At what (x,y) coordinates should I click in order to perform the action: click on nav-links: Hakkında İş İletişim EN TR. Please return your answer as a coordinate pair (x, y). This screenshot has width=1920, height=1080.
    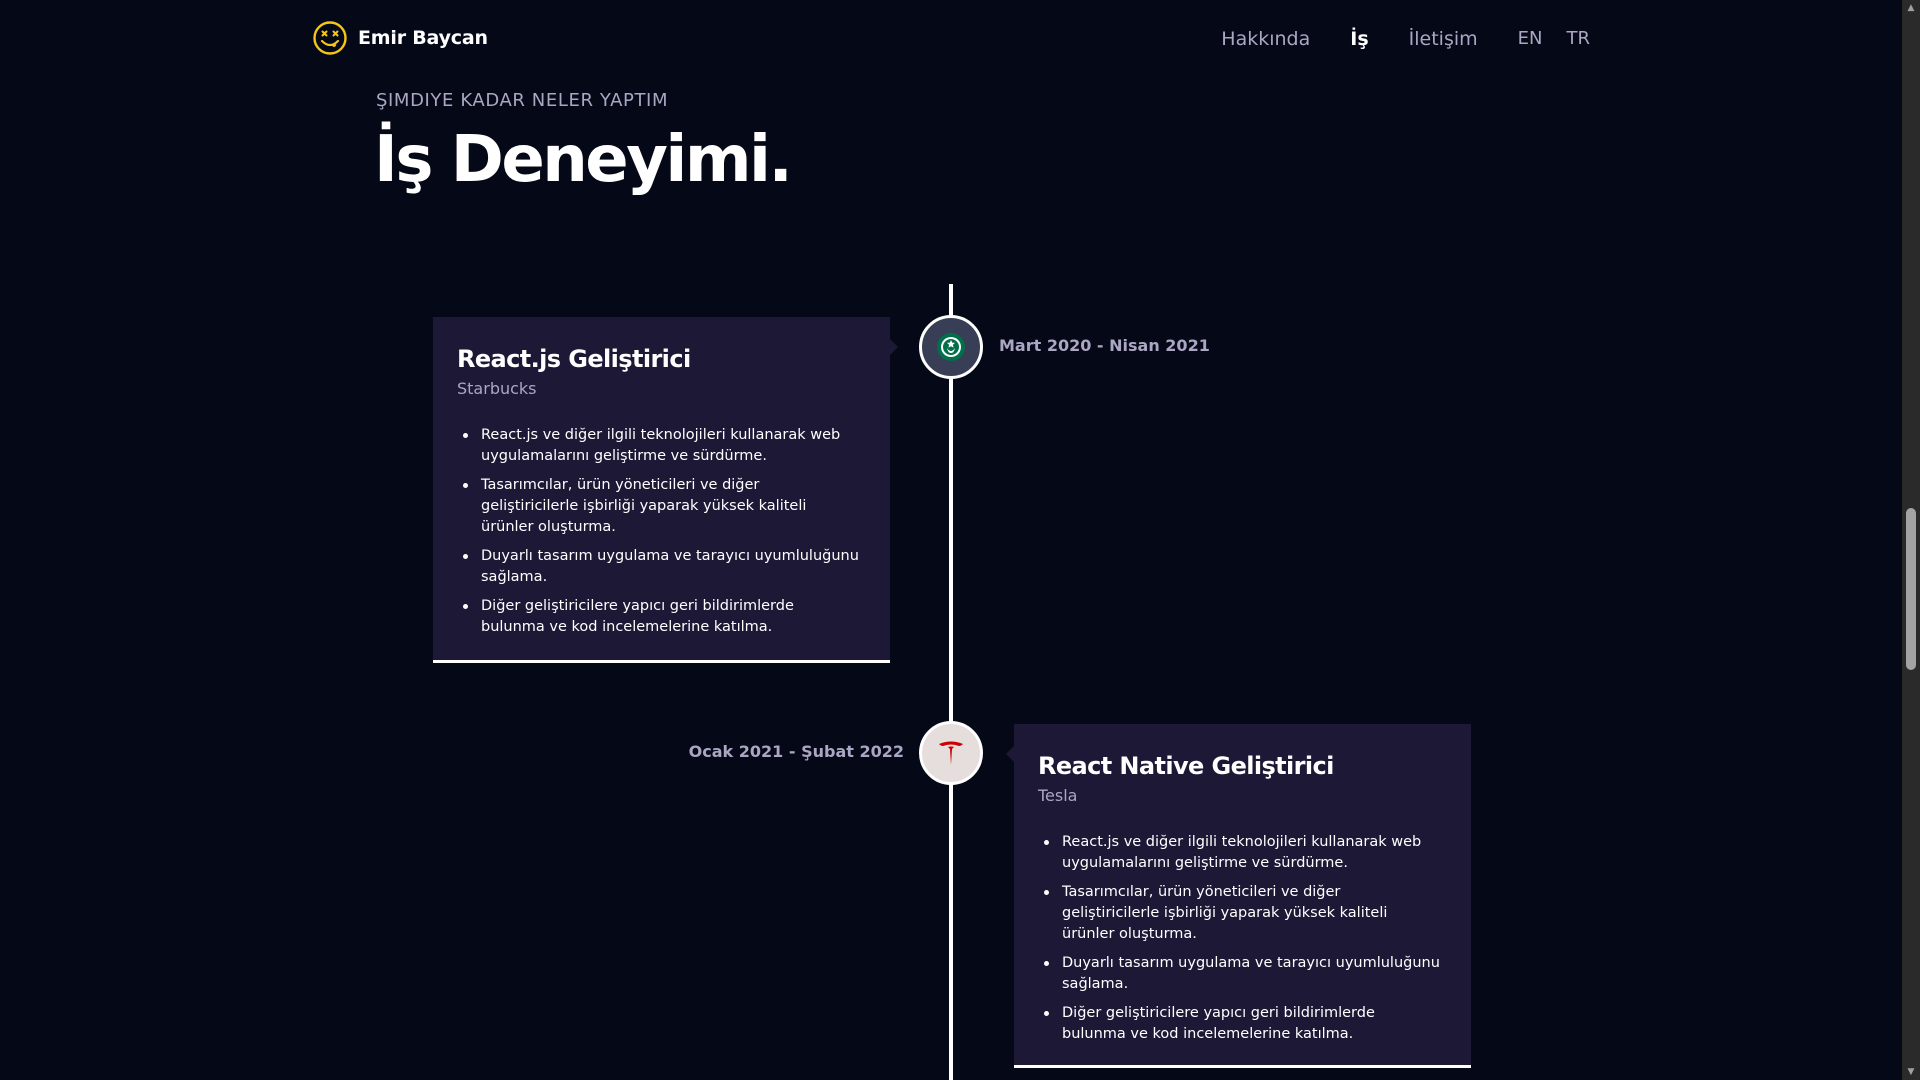
    Looking at the image, I should click on (1385, 39).